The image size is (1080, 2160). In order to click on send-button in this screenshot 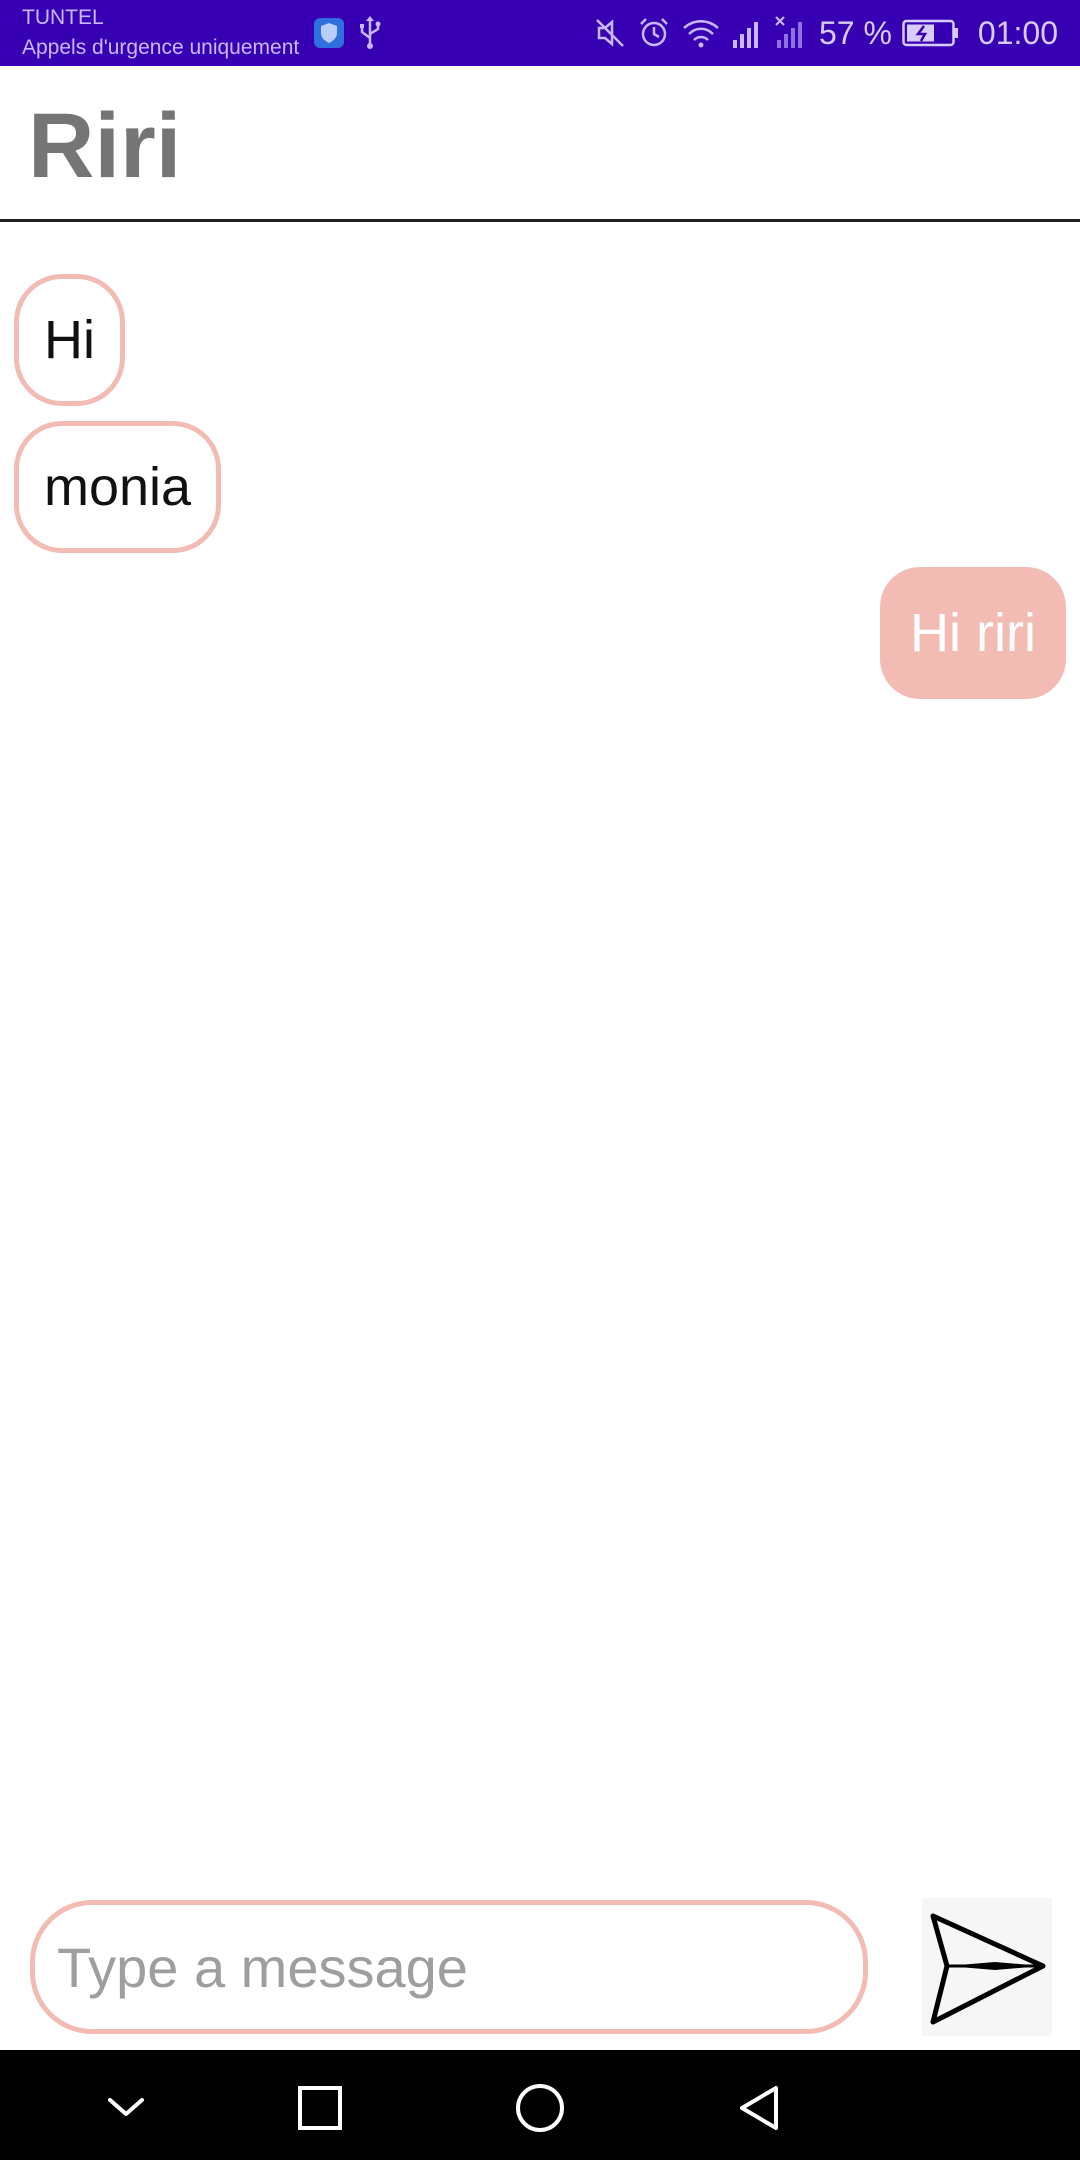, I will do `click(987, 1967)`.